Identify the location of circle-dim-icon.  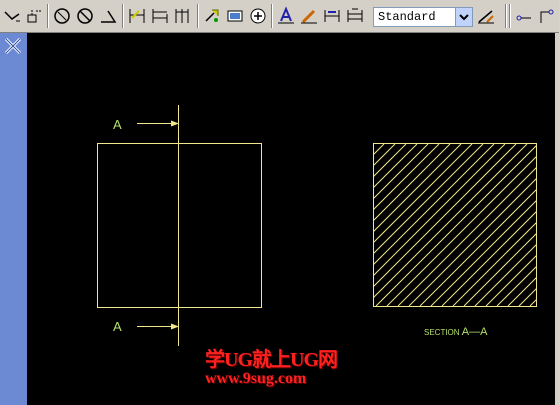
(62, 16).